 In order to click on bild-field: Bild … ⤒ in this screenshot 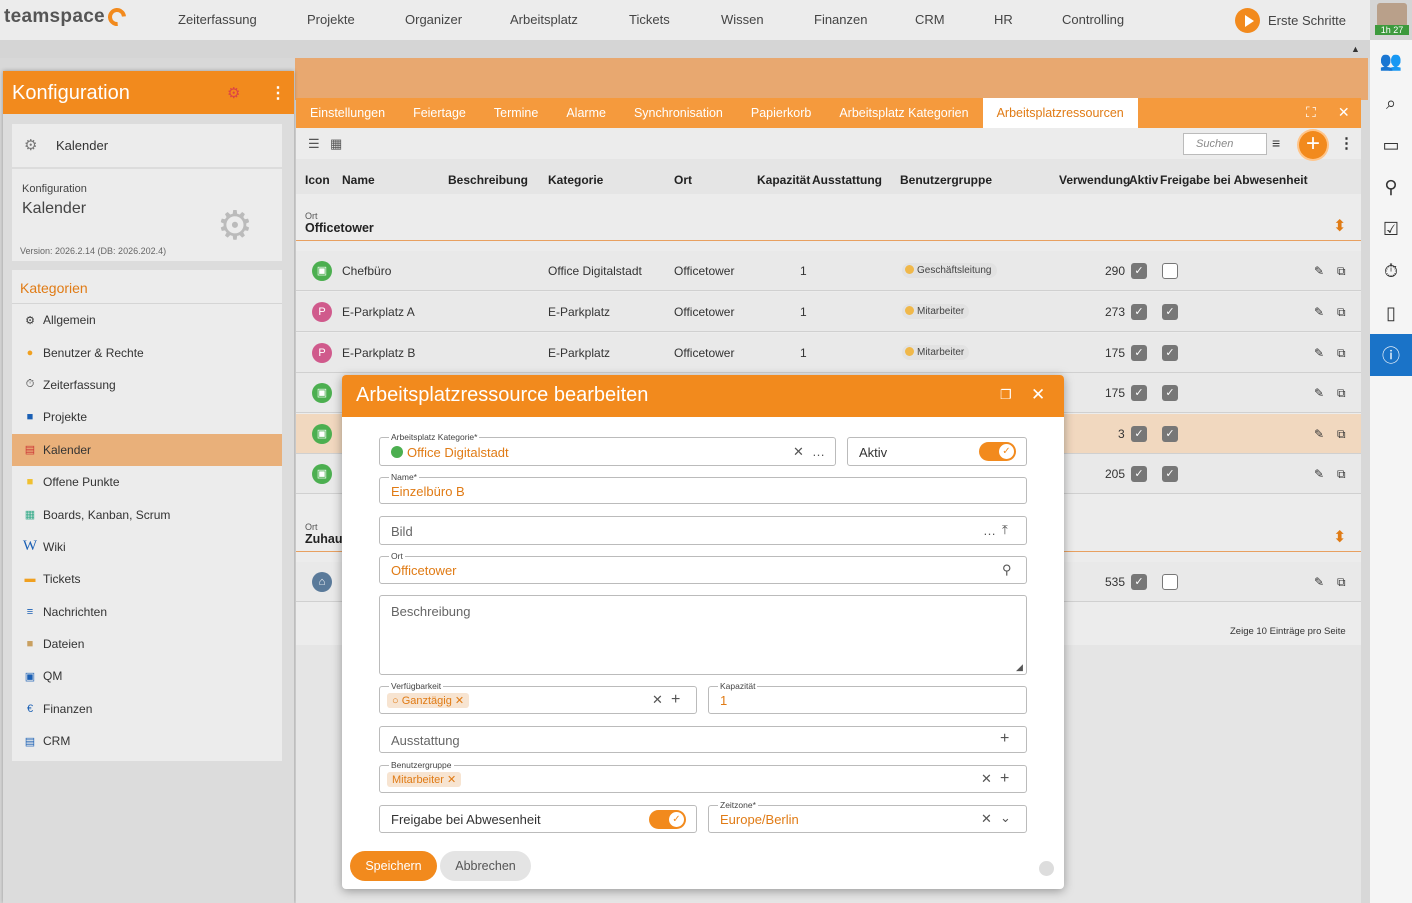, I will do `click(703, 530)`.